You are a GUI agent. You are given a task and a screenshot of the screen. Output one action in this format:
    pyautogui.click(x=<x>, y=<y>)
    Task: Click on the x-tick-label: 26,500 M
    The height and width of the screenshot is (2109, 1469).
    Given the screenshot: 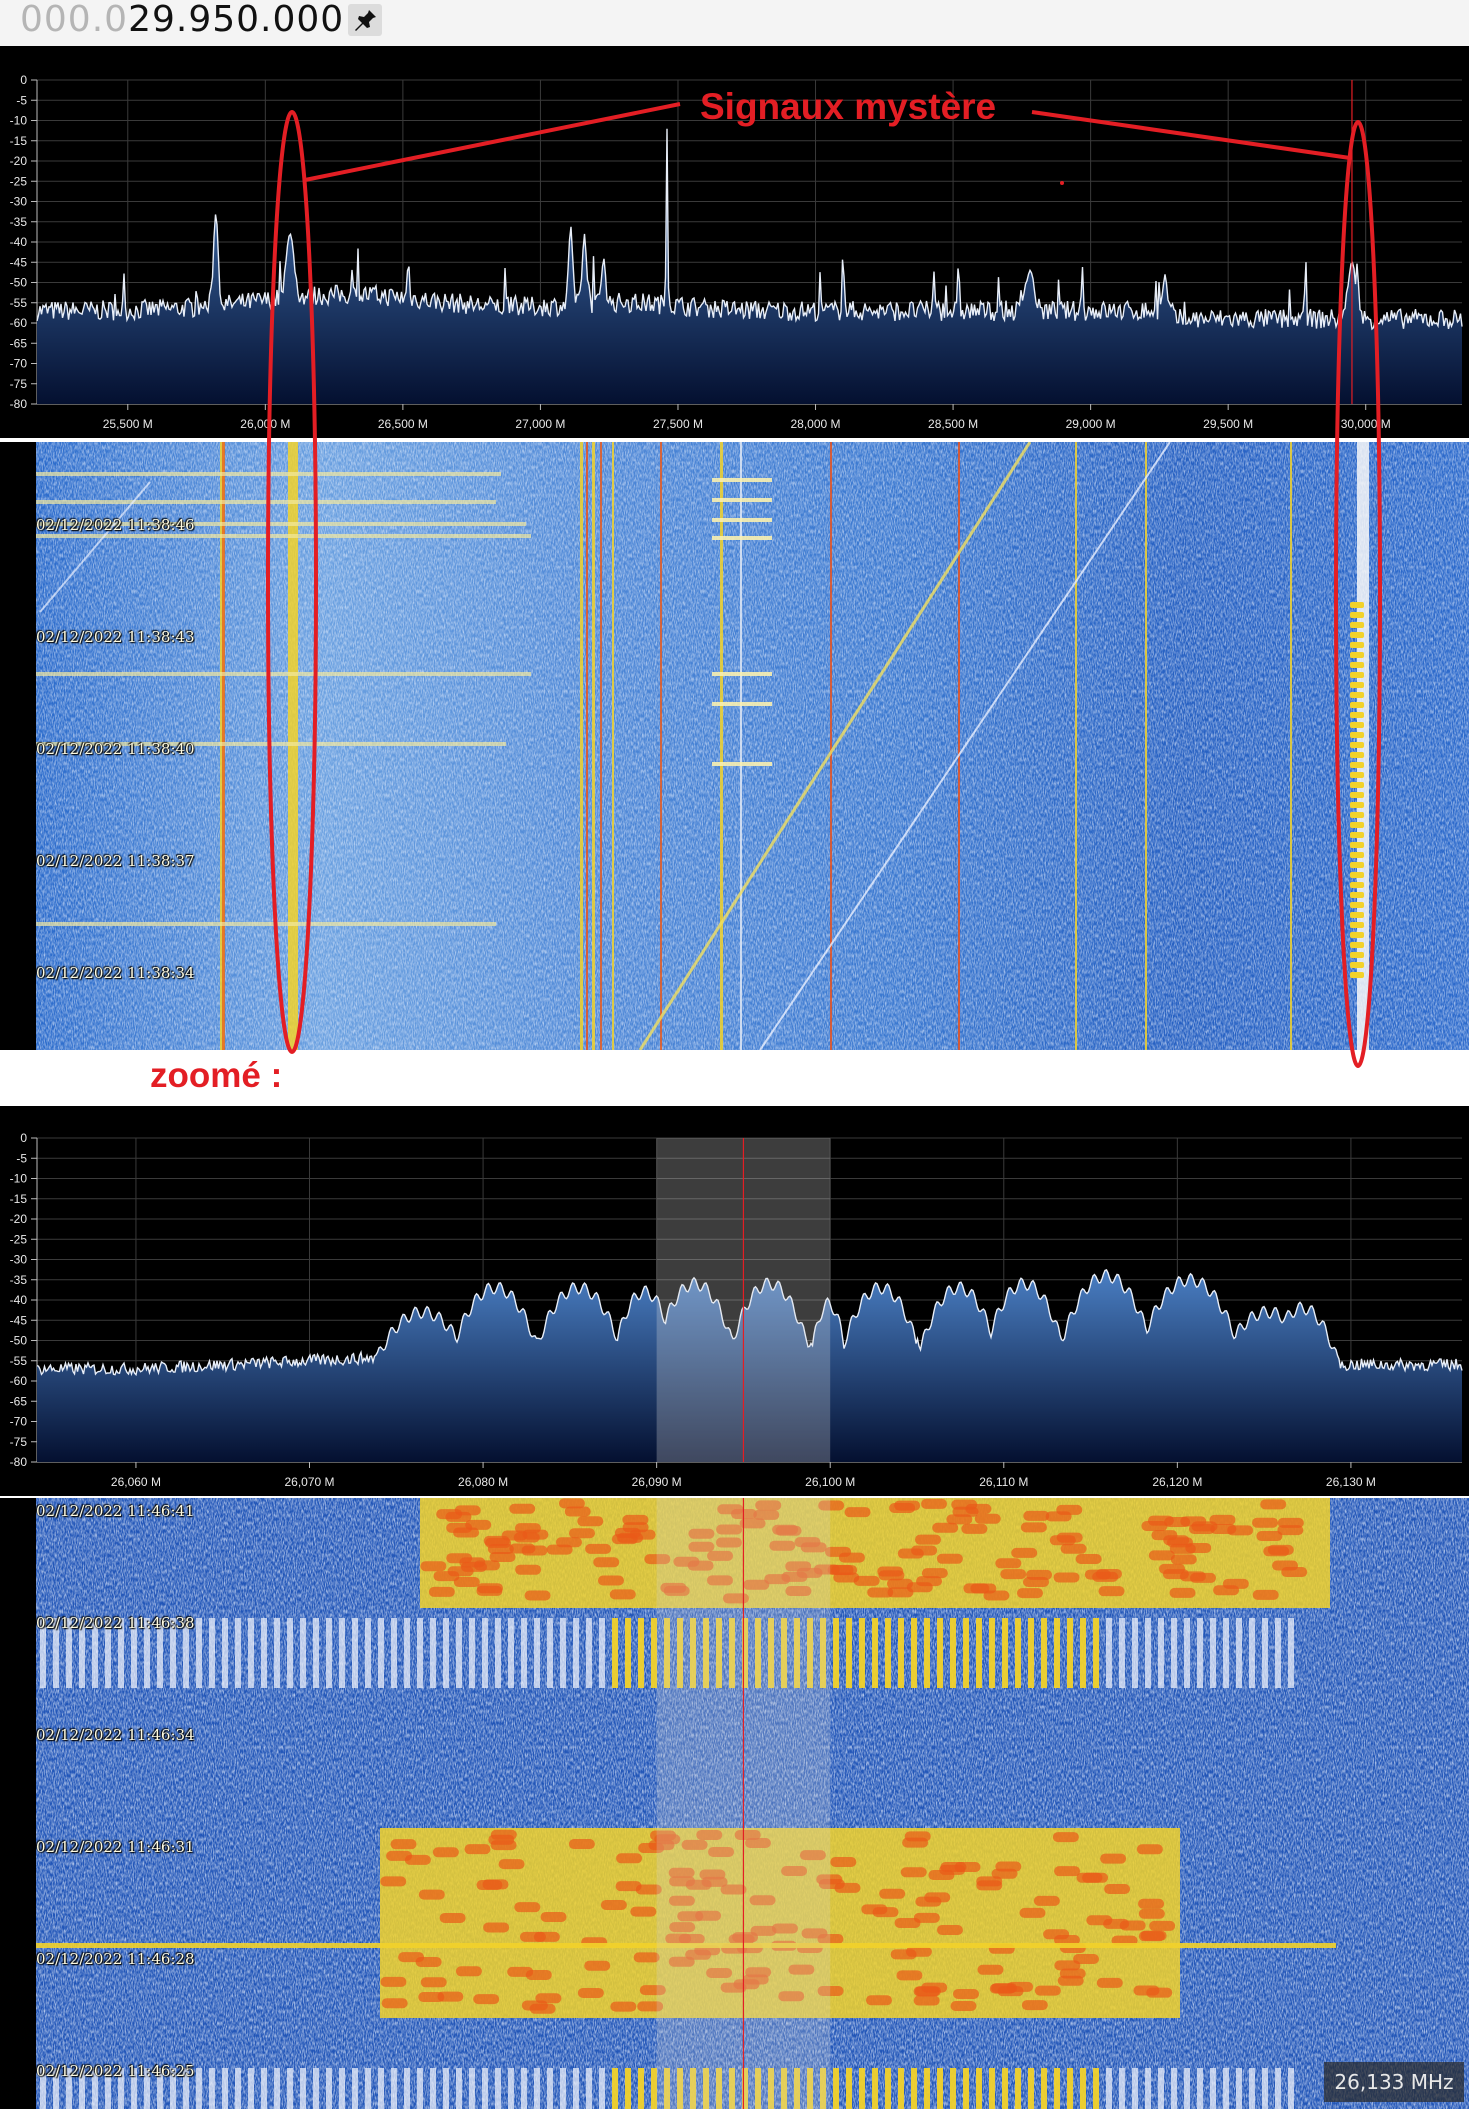 What is the action you would take?
    pyautogui.click(x=403, y=424)
    